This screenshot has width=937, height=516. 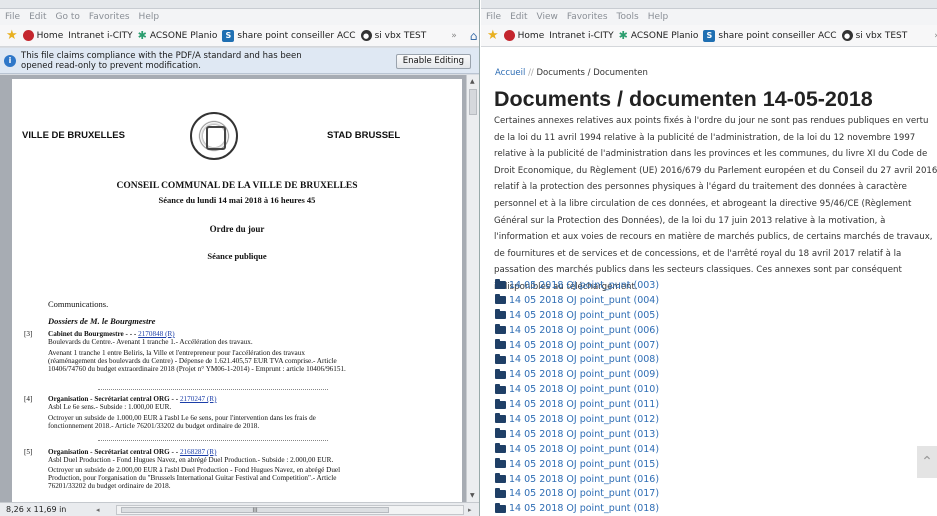 I want to click on scroll-down-icon: ▼, so click(x=472, y=495).